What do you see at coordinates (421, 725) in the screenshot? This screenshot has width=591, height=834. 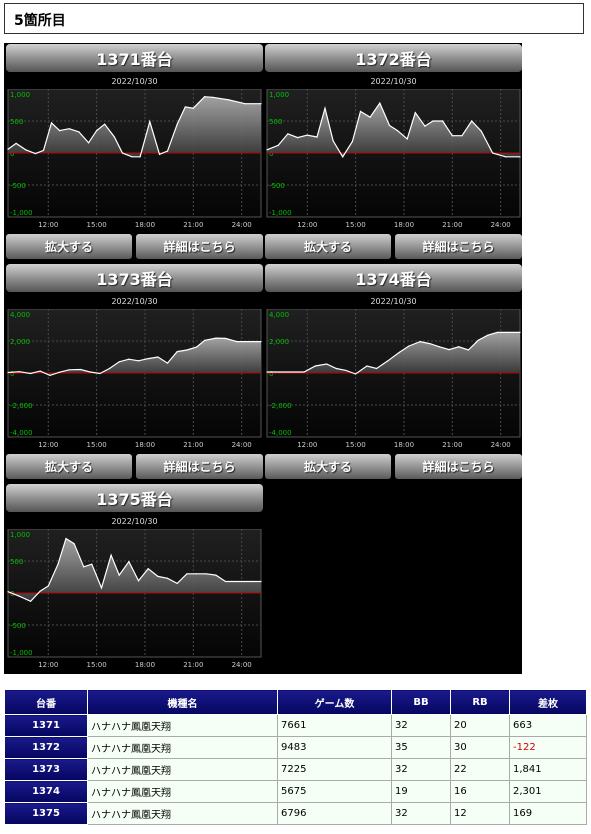 I see `bb-cell: 32` at bounding box center [421, 725].